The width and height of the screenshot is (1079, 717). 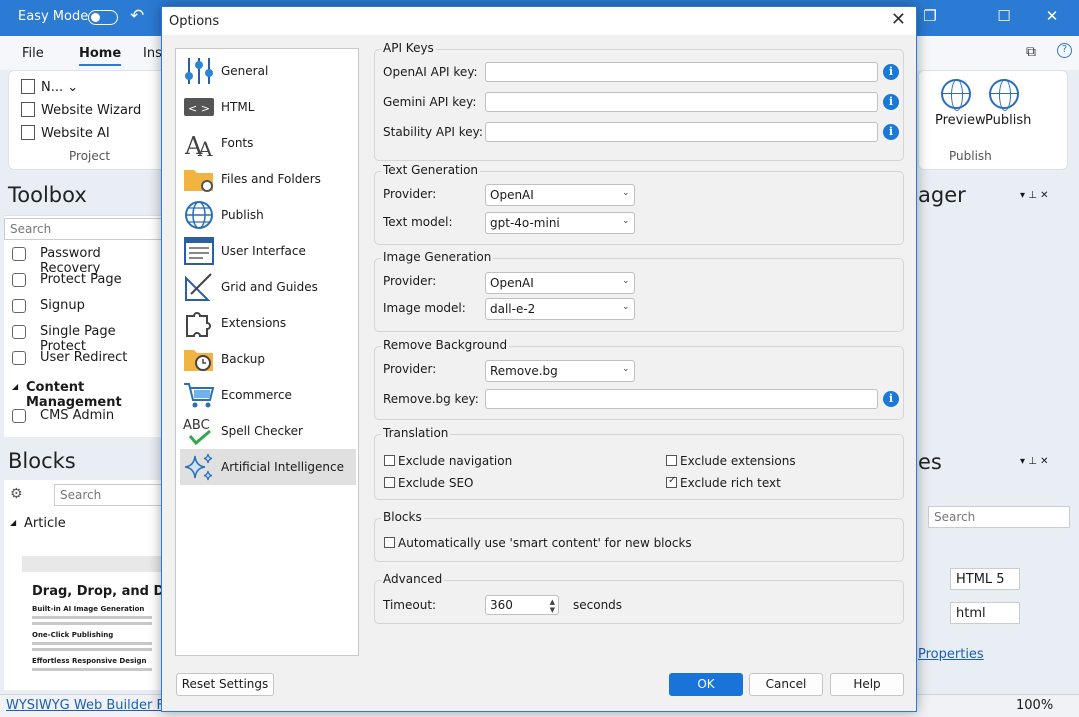 I want to click on gemini-key-input, so click(x=681, y=102).